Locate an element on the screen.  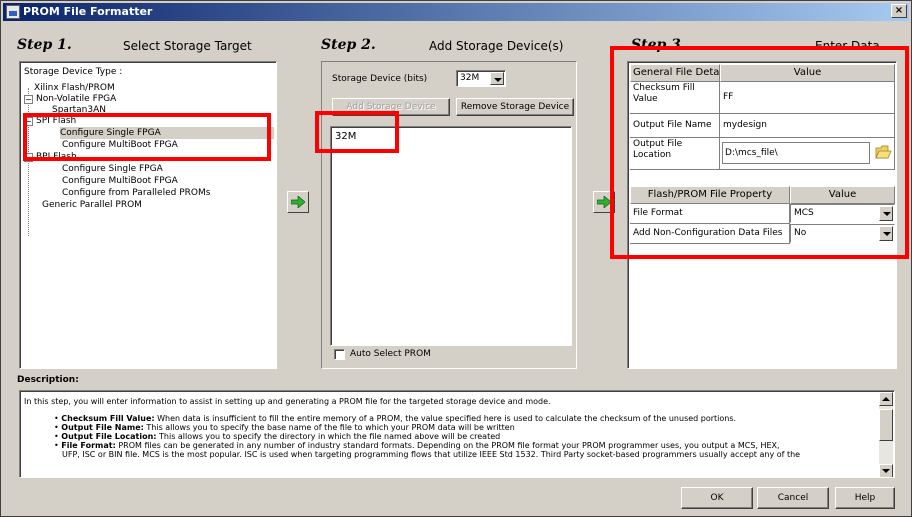
highlight-storage-device is located at coordinates (357, 132).